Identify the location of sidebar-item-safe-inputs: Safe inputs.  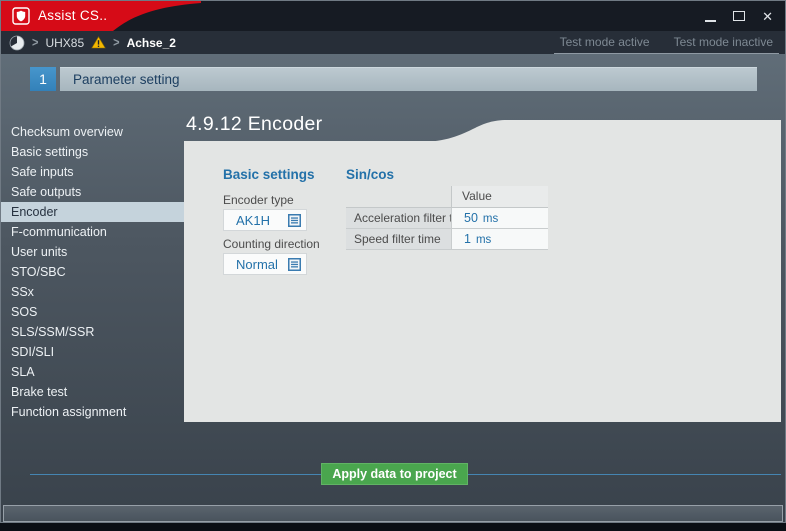
(92, 172).